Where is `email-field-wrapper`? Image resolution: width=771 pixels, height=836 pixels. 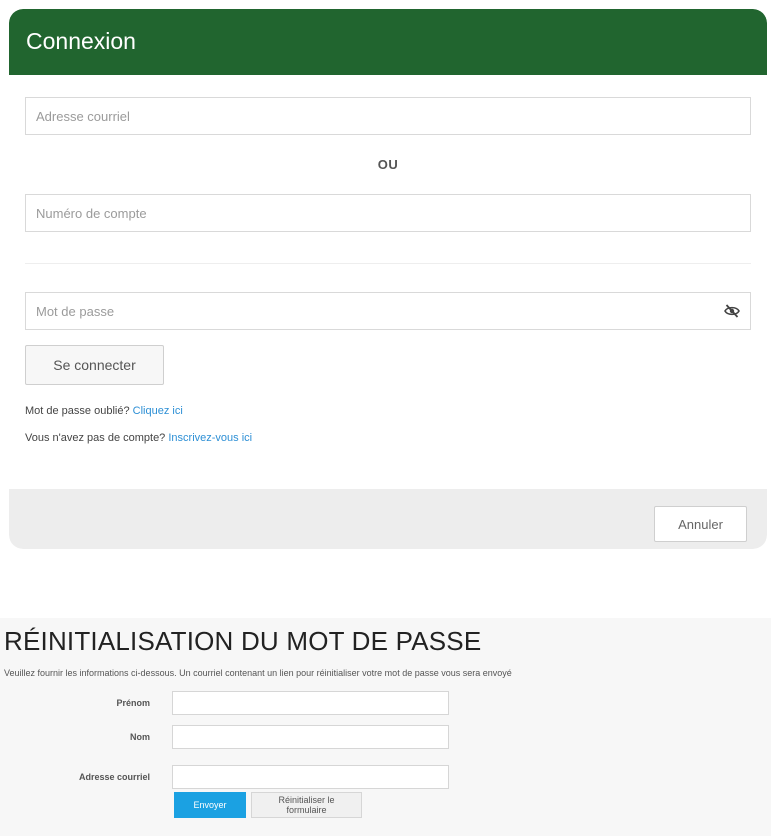
email-field-wrapper is located at coordinates (388, 116).